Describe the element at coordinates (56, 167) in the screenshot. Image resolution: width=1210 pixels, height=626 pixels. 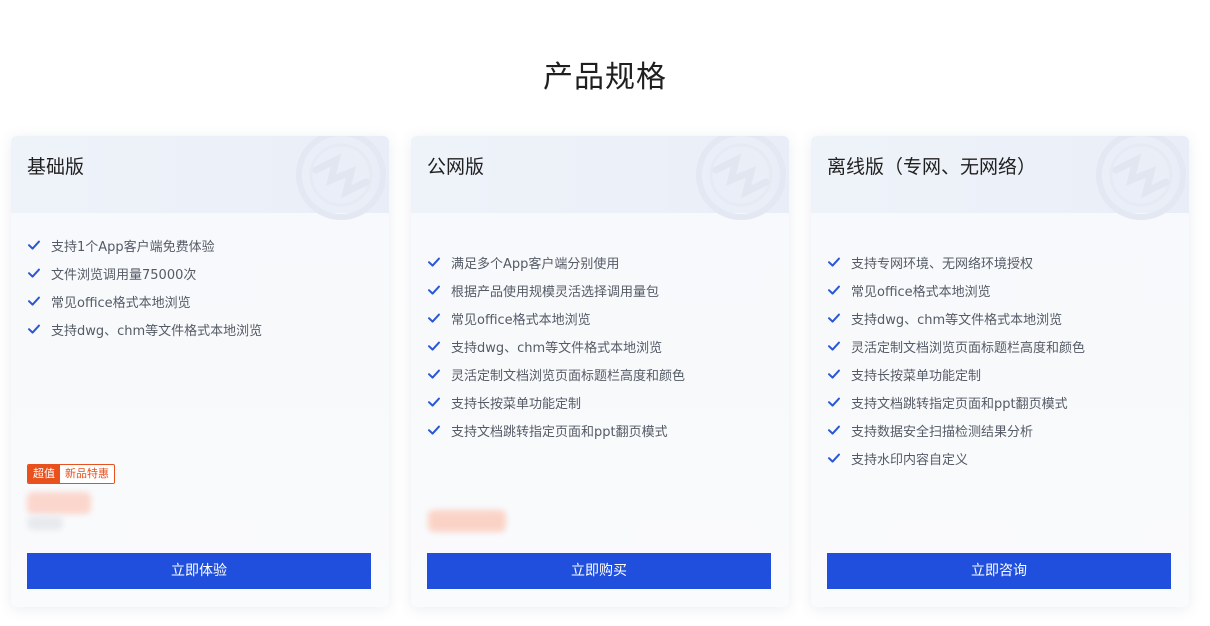
I see `card-title: 基础版` at that location.